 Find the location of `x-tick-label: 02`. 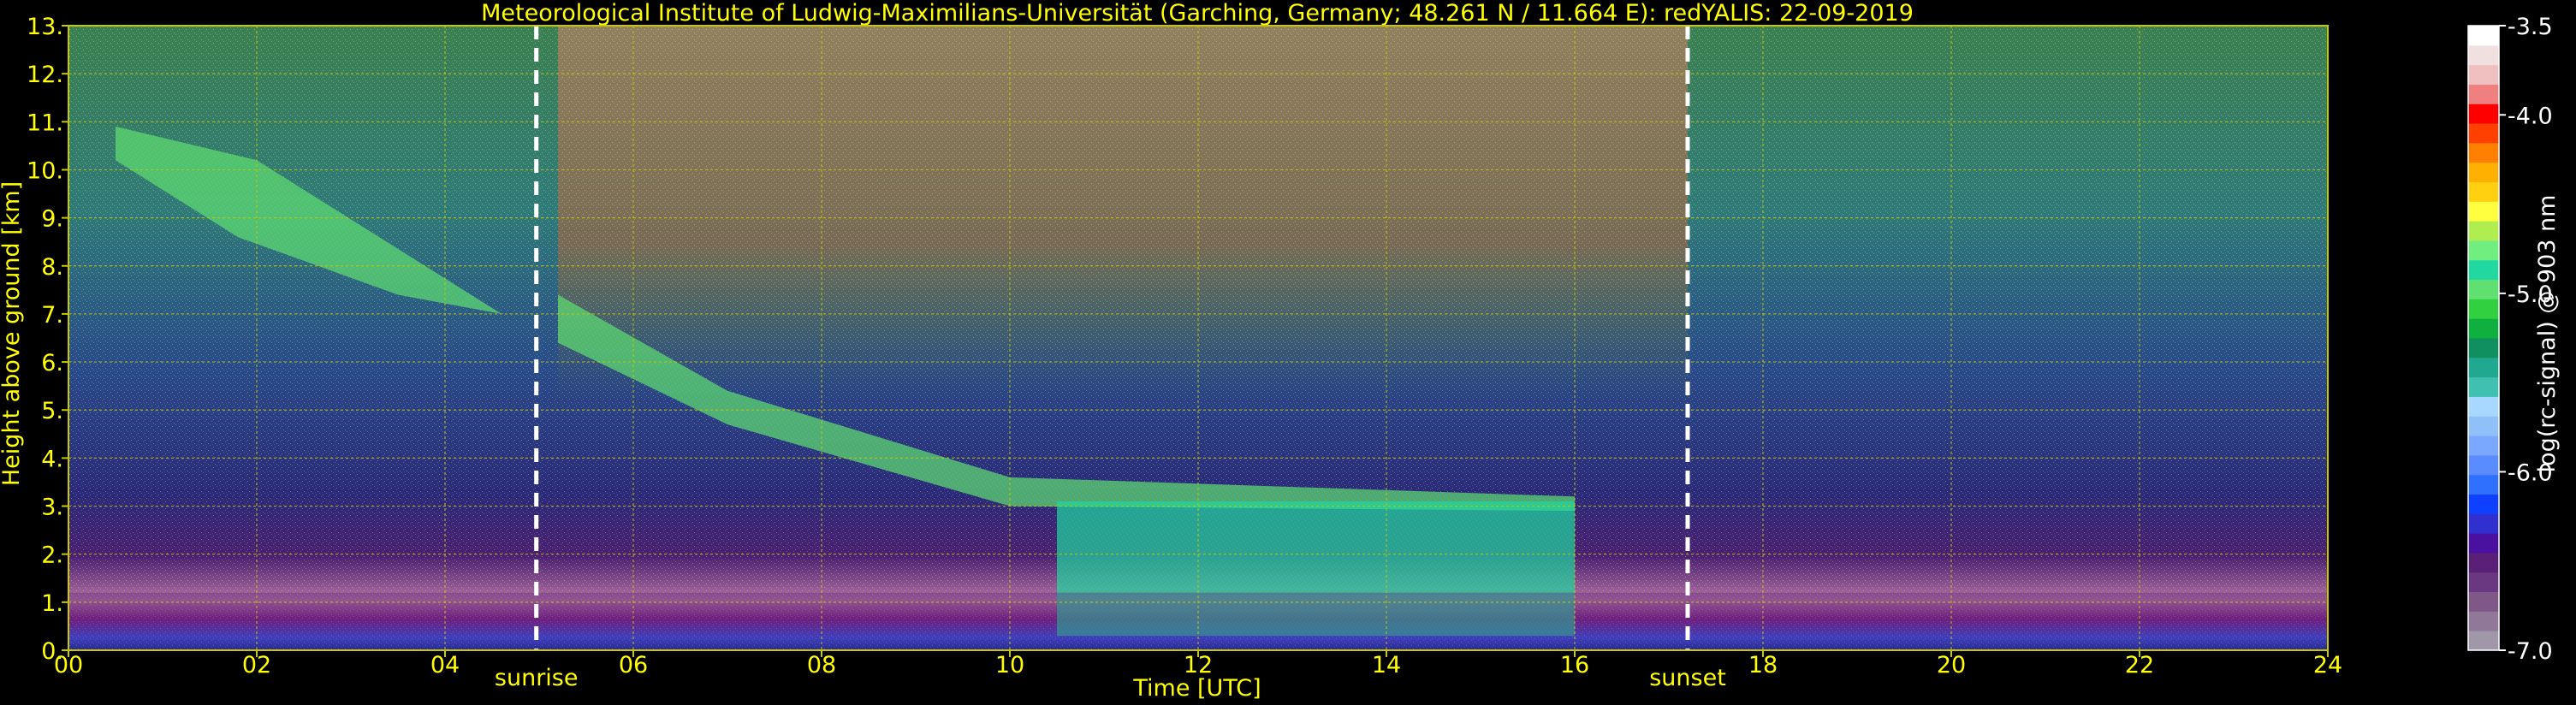

x-tick-label: 02 is located at coordinates (256, 665).